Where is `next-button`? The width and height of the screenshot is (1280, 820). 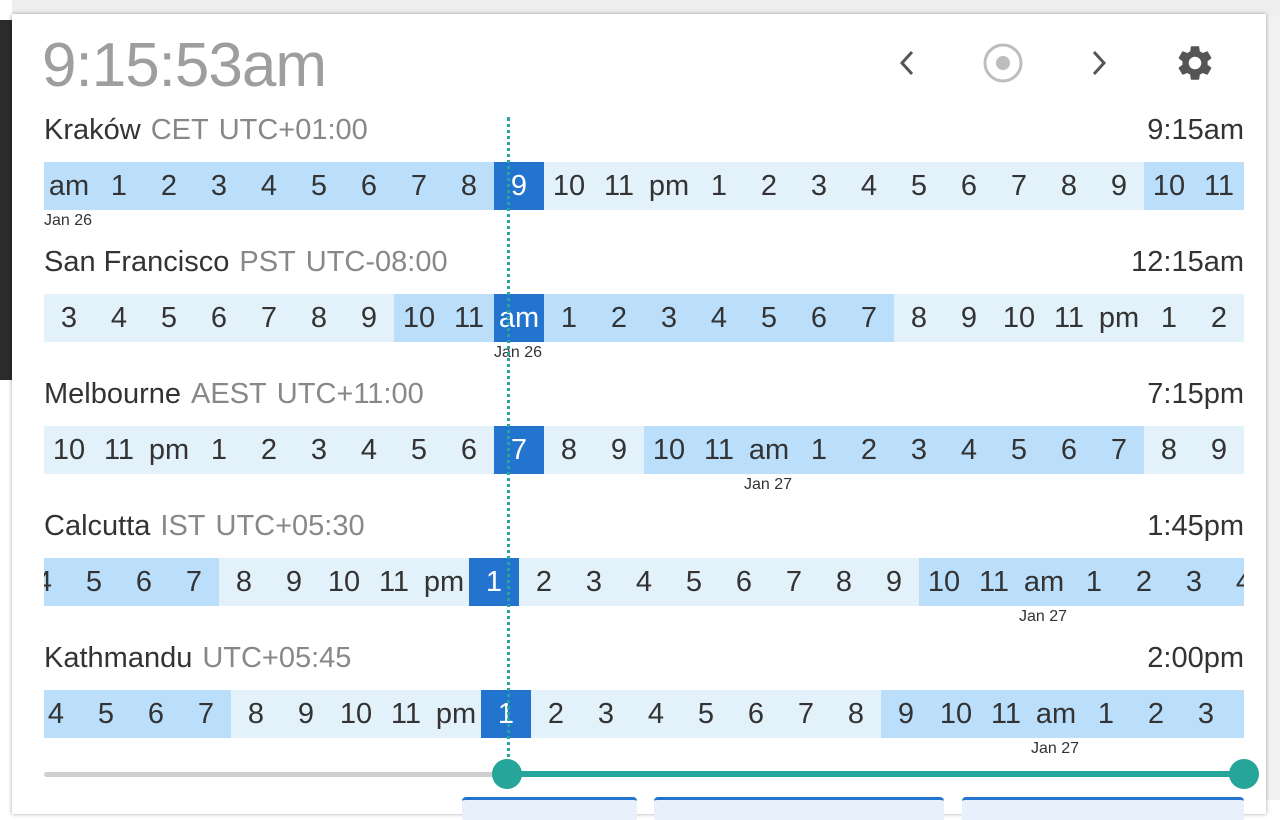
next-button is located at coordinates (1099, 63).